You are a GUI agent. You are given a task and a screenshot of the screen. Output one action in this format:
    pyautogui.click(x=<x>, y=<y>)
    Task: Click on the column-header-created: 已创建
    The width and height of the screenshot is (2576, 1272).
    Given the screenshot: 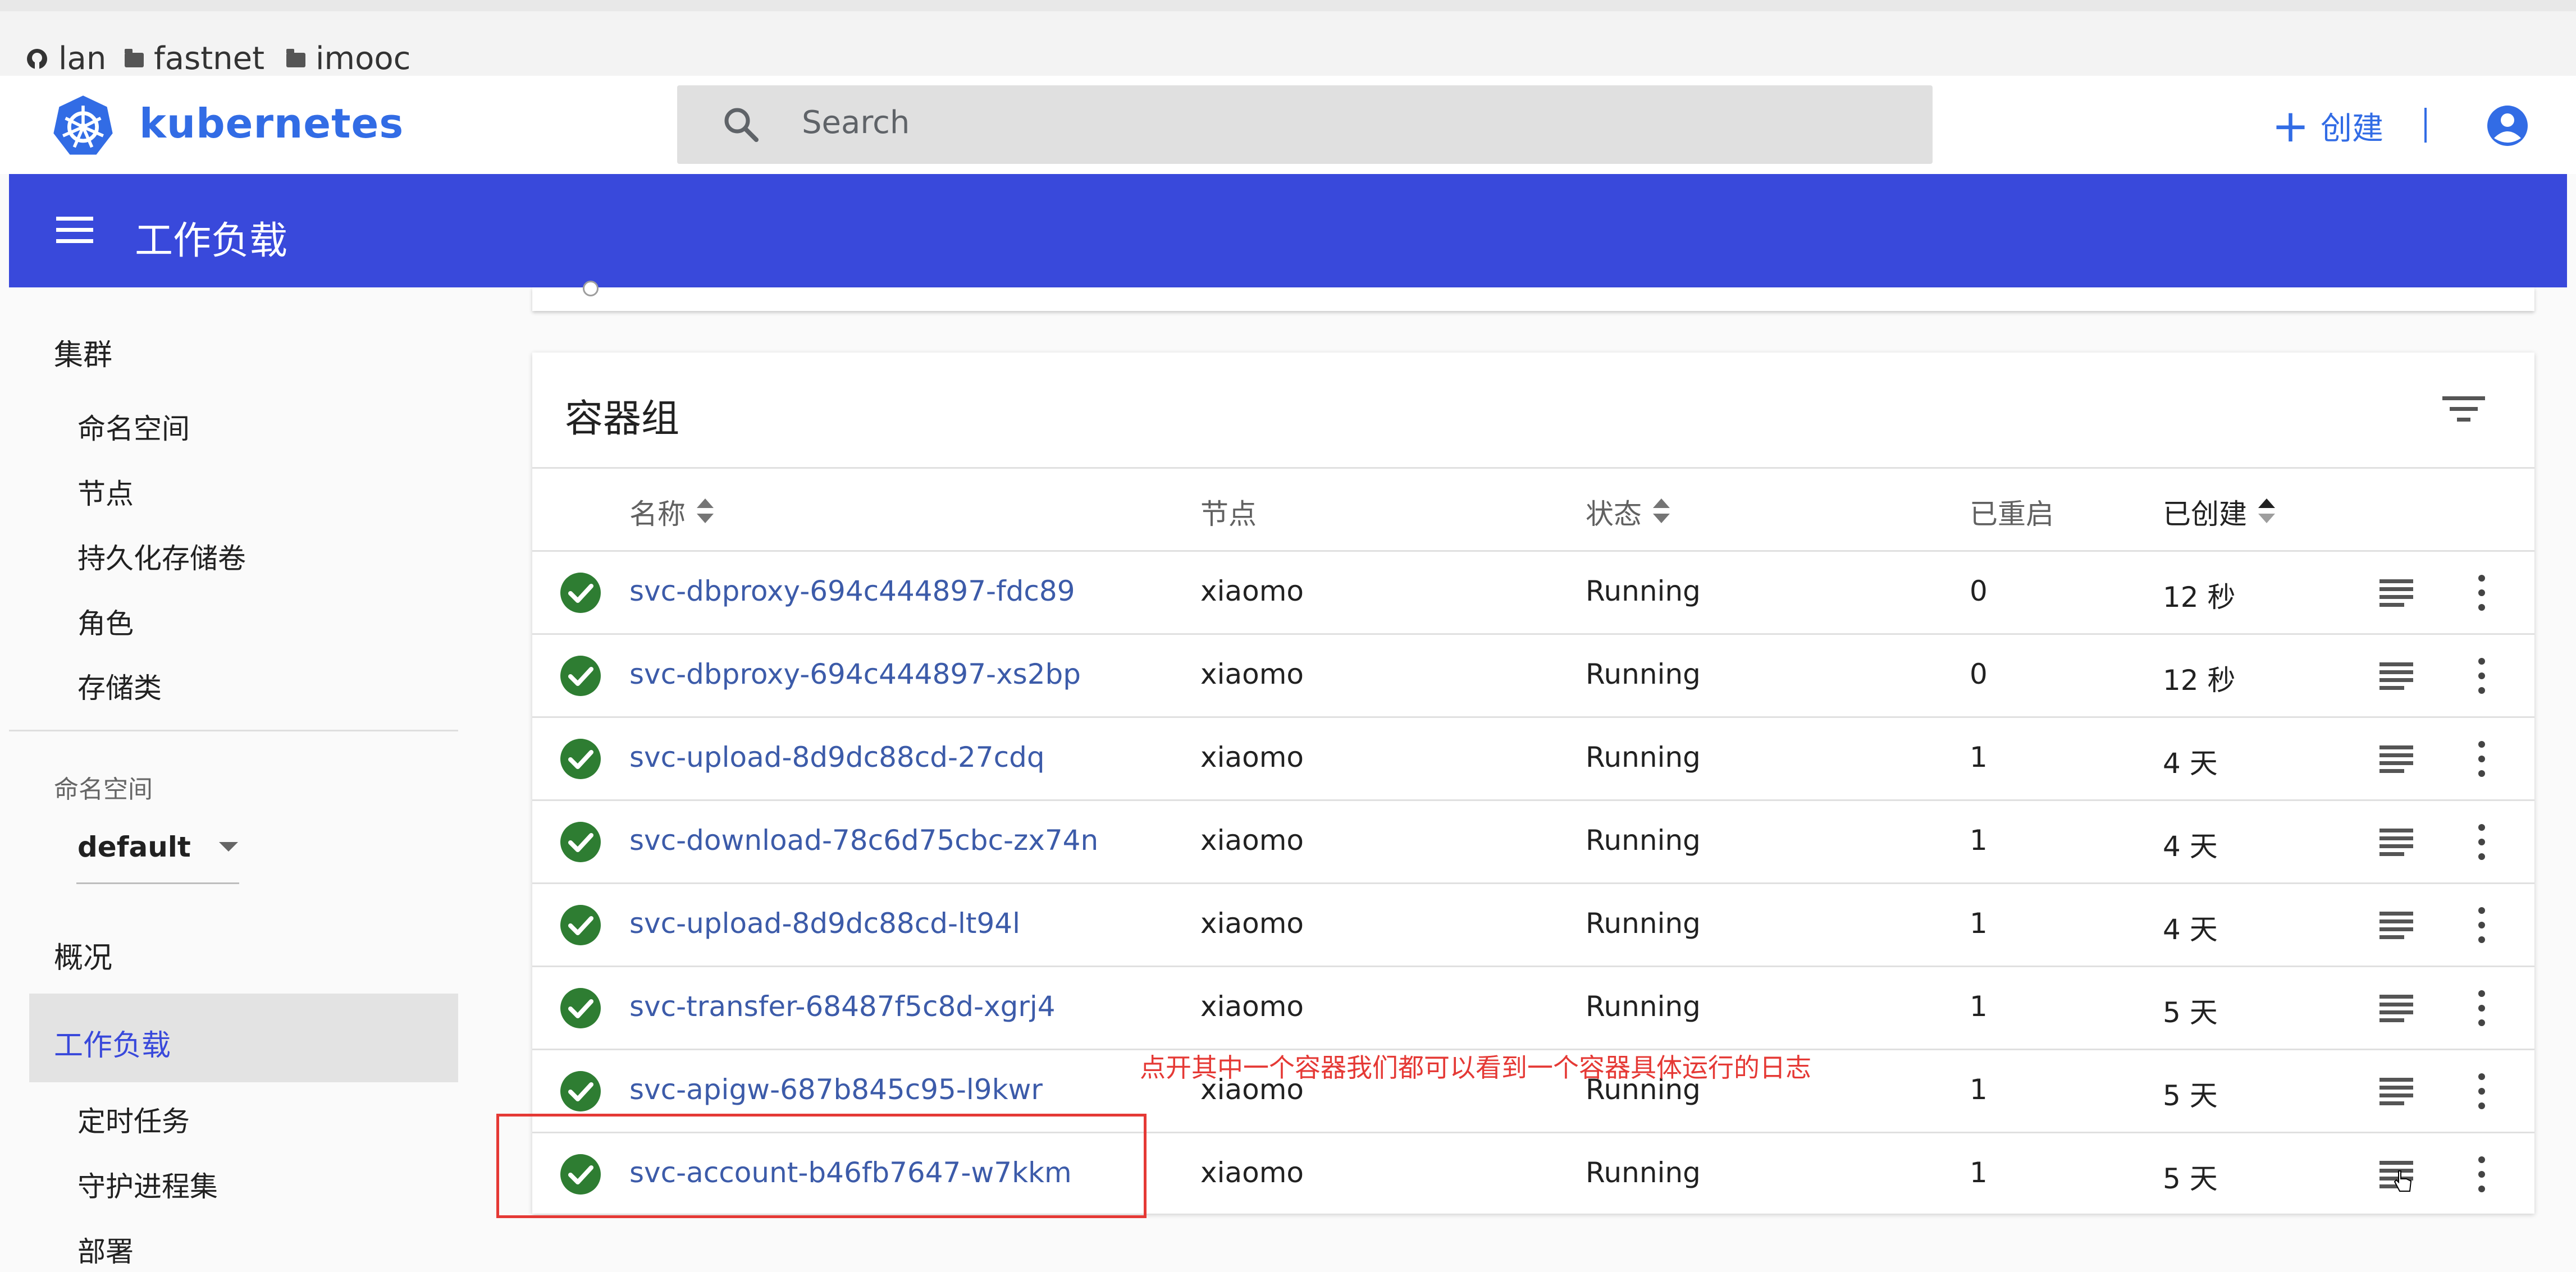 What is the action you would take?
    pyautogui.click(x=2219, y=512)
    